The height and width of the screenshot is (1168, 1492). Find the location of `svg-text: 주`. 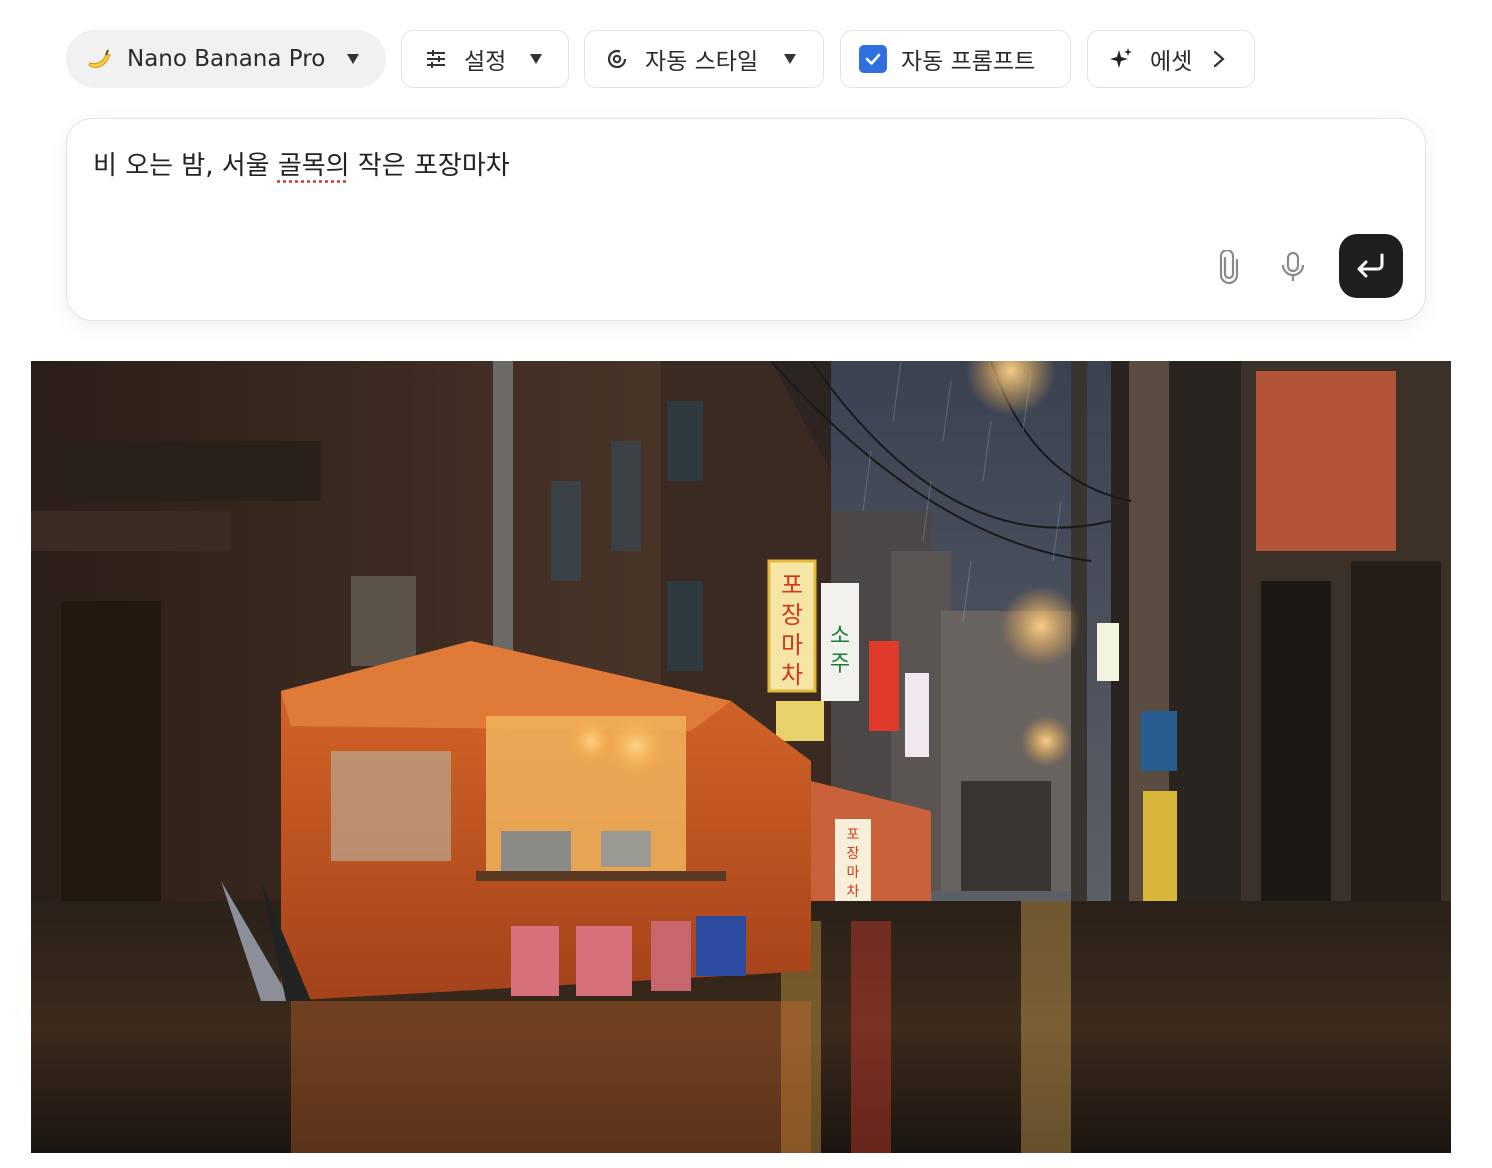

svg-text: 주 is located at coordinates (840, 664).